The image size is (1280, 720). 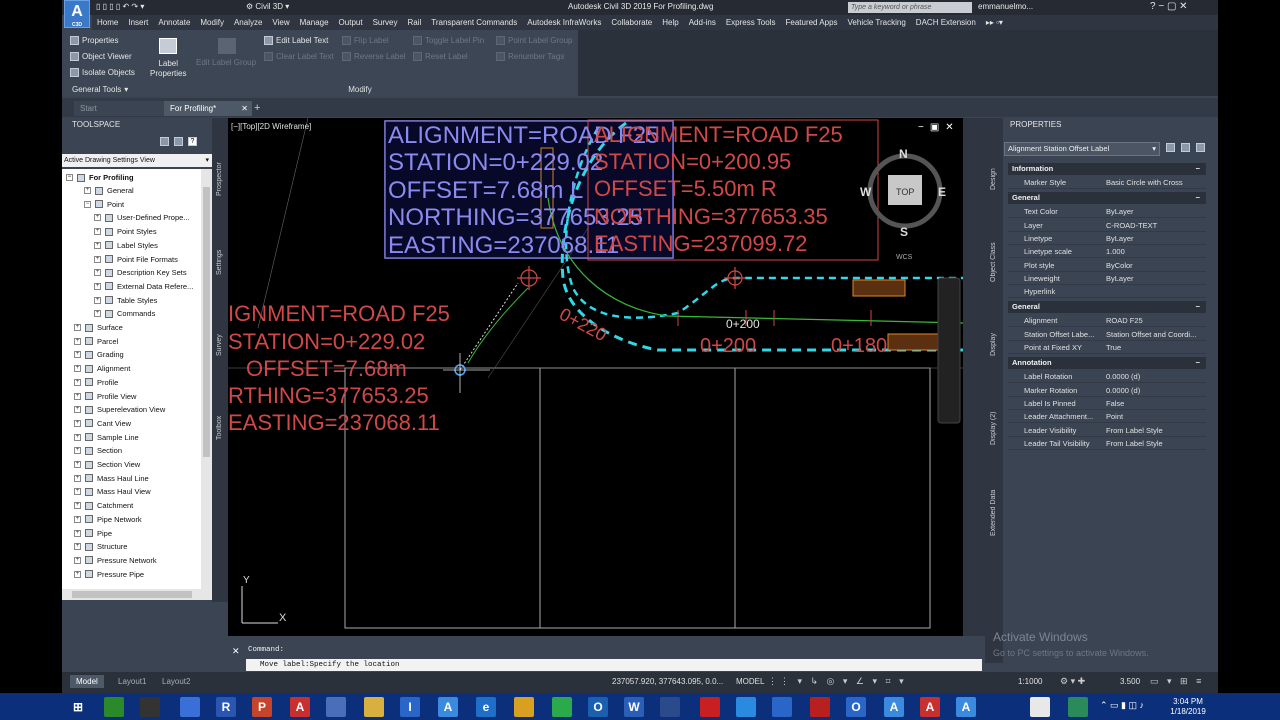 I want to click on tree-item: + Structure, so click(x=100, y=546).